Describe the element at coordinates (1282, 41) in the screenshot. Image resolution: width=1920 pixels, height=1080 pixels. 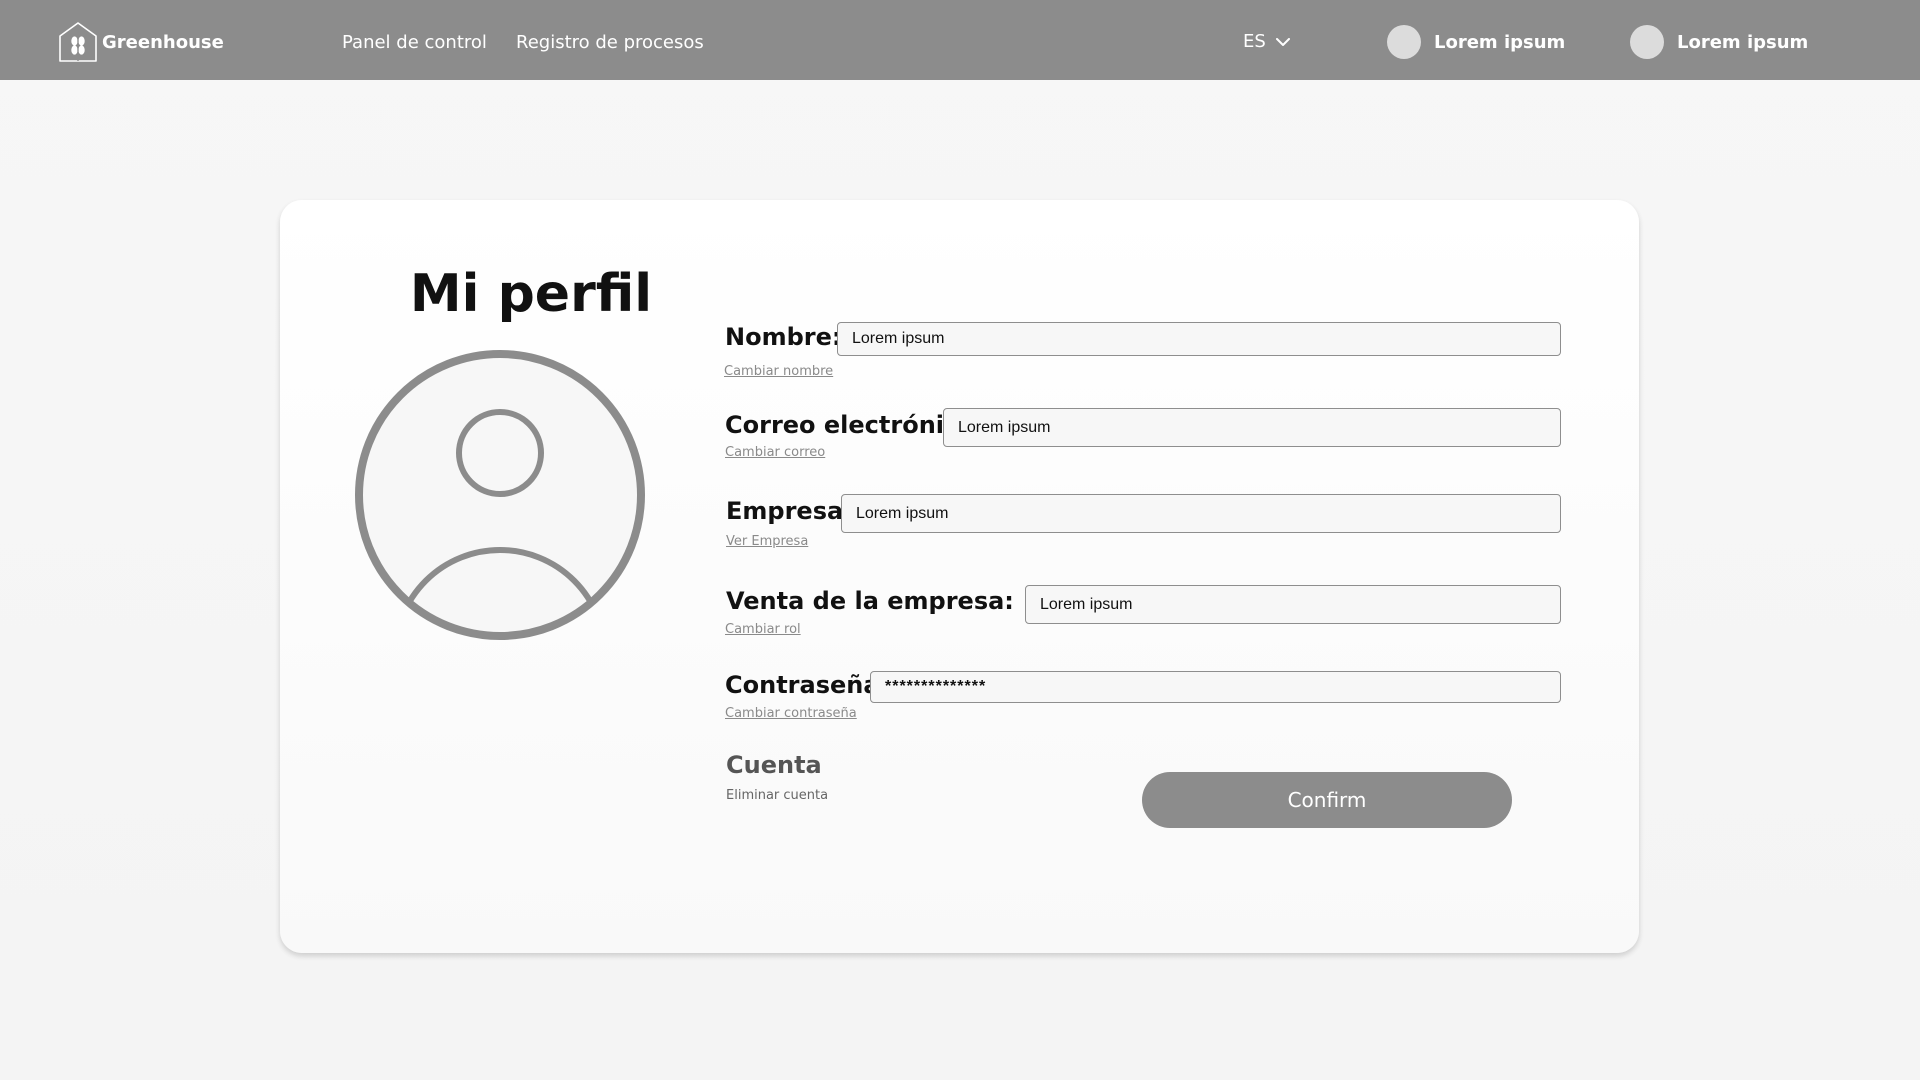
I see `chevron-down-icon` at that location.